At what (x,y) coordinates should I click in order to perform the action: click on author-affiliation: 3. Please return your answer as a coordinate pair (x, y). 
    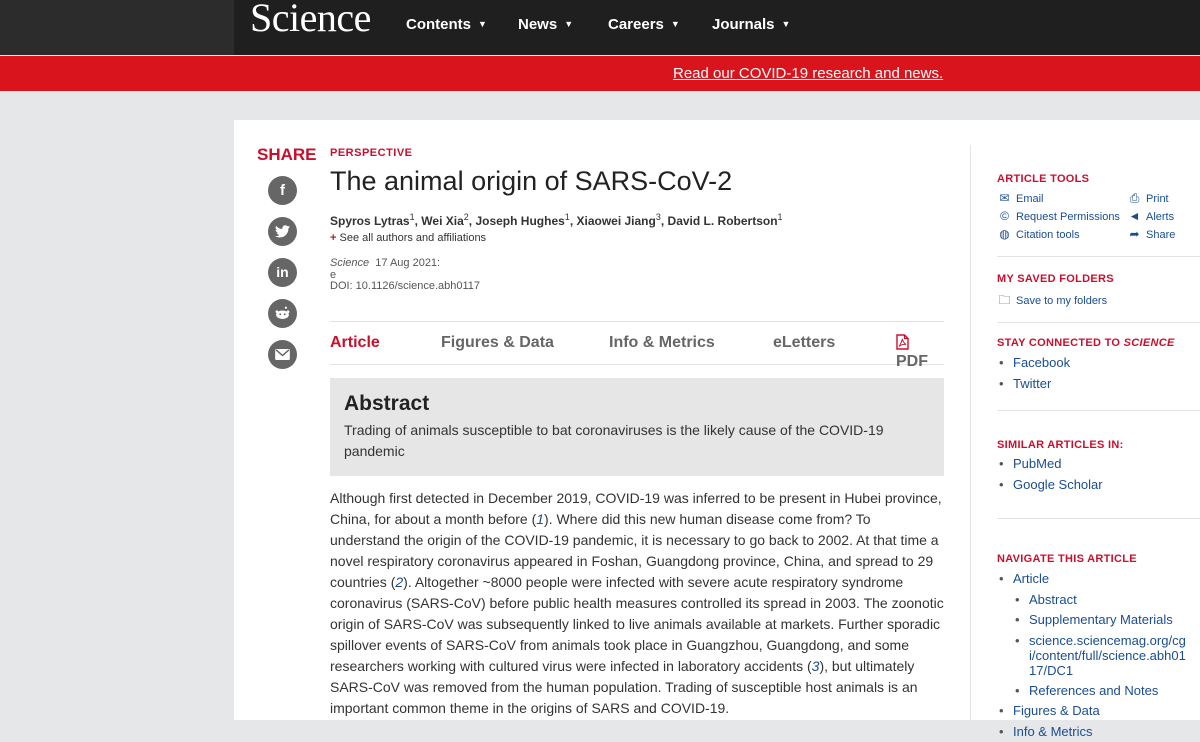
    Looking at the image, I should click on (658, 217).